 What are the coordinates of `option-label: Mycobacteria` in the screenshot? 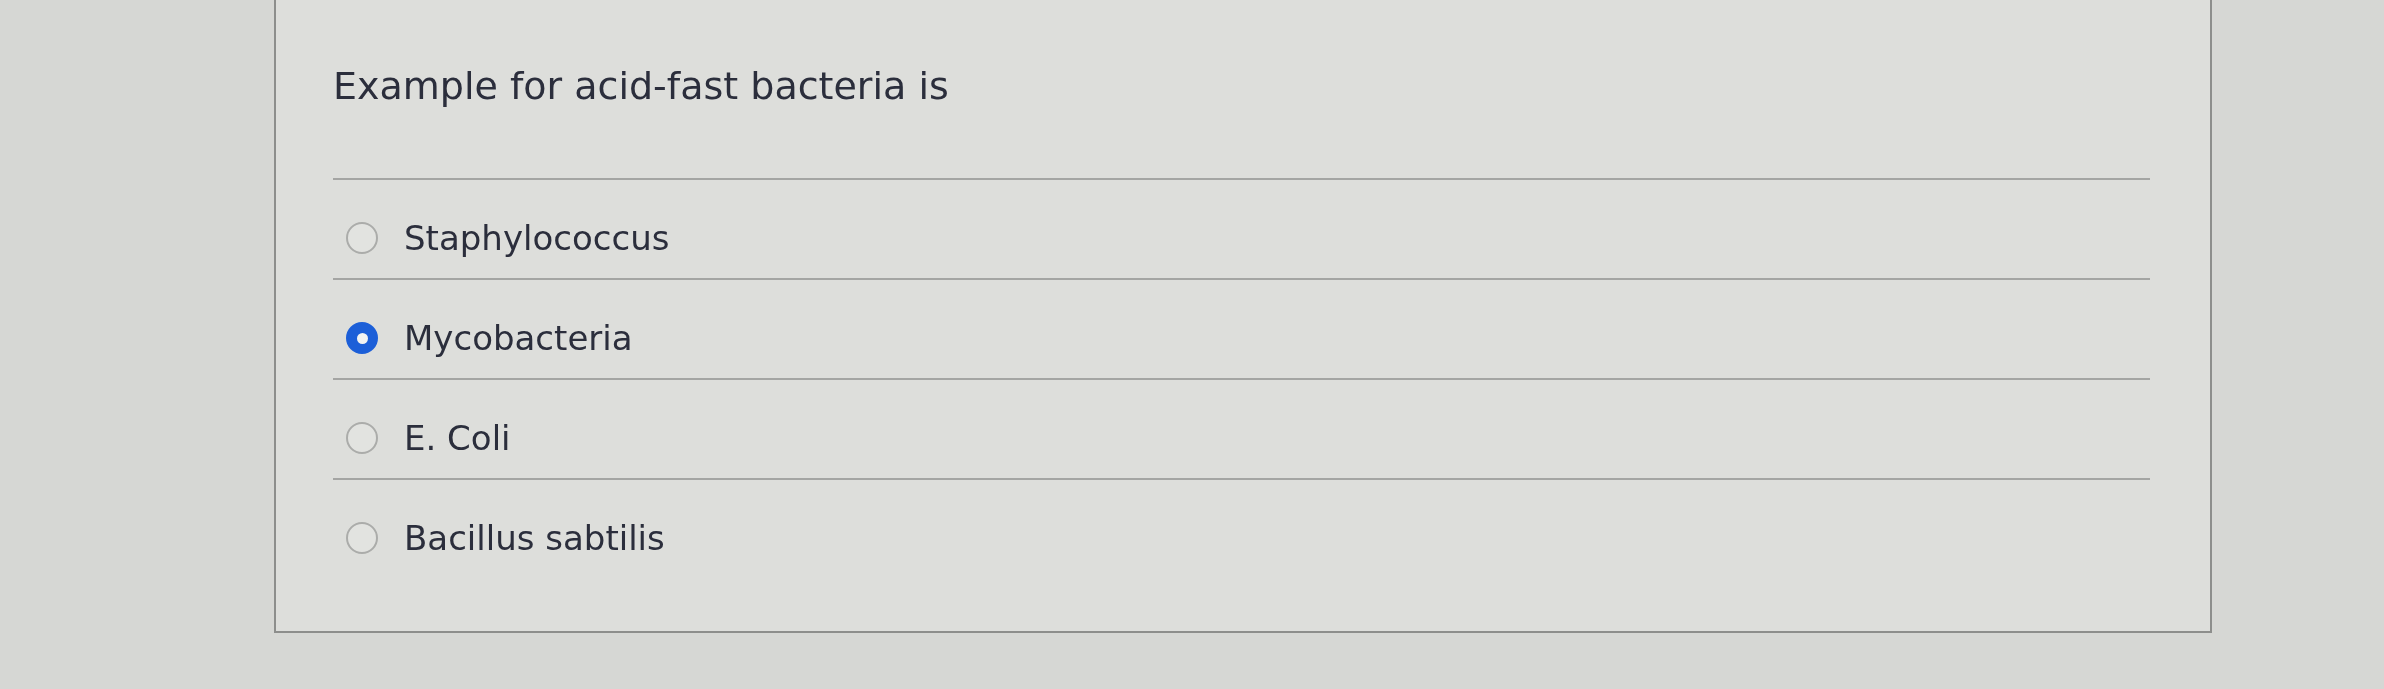 It's located at (518, 338).